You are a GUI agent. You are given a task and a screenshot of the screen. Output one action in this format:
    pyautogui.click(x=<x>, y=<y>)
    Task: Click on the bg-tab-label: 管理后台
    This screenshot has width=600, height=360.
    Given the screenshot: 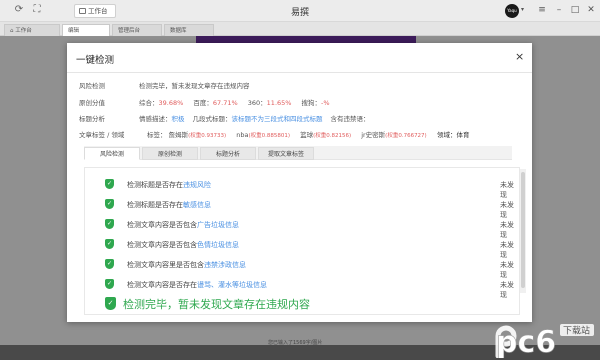 What is the action you would take?
    pyautogui.click(x=129, y=31)
    